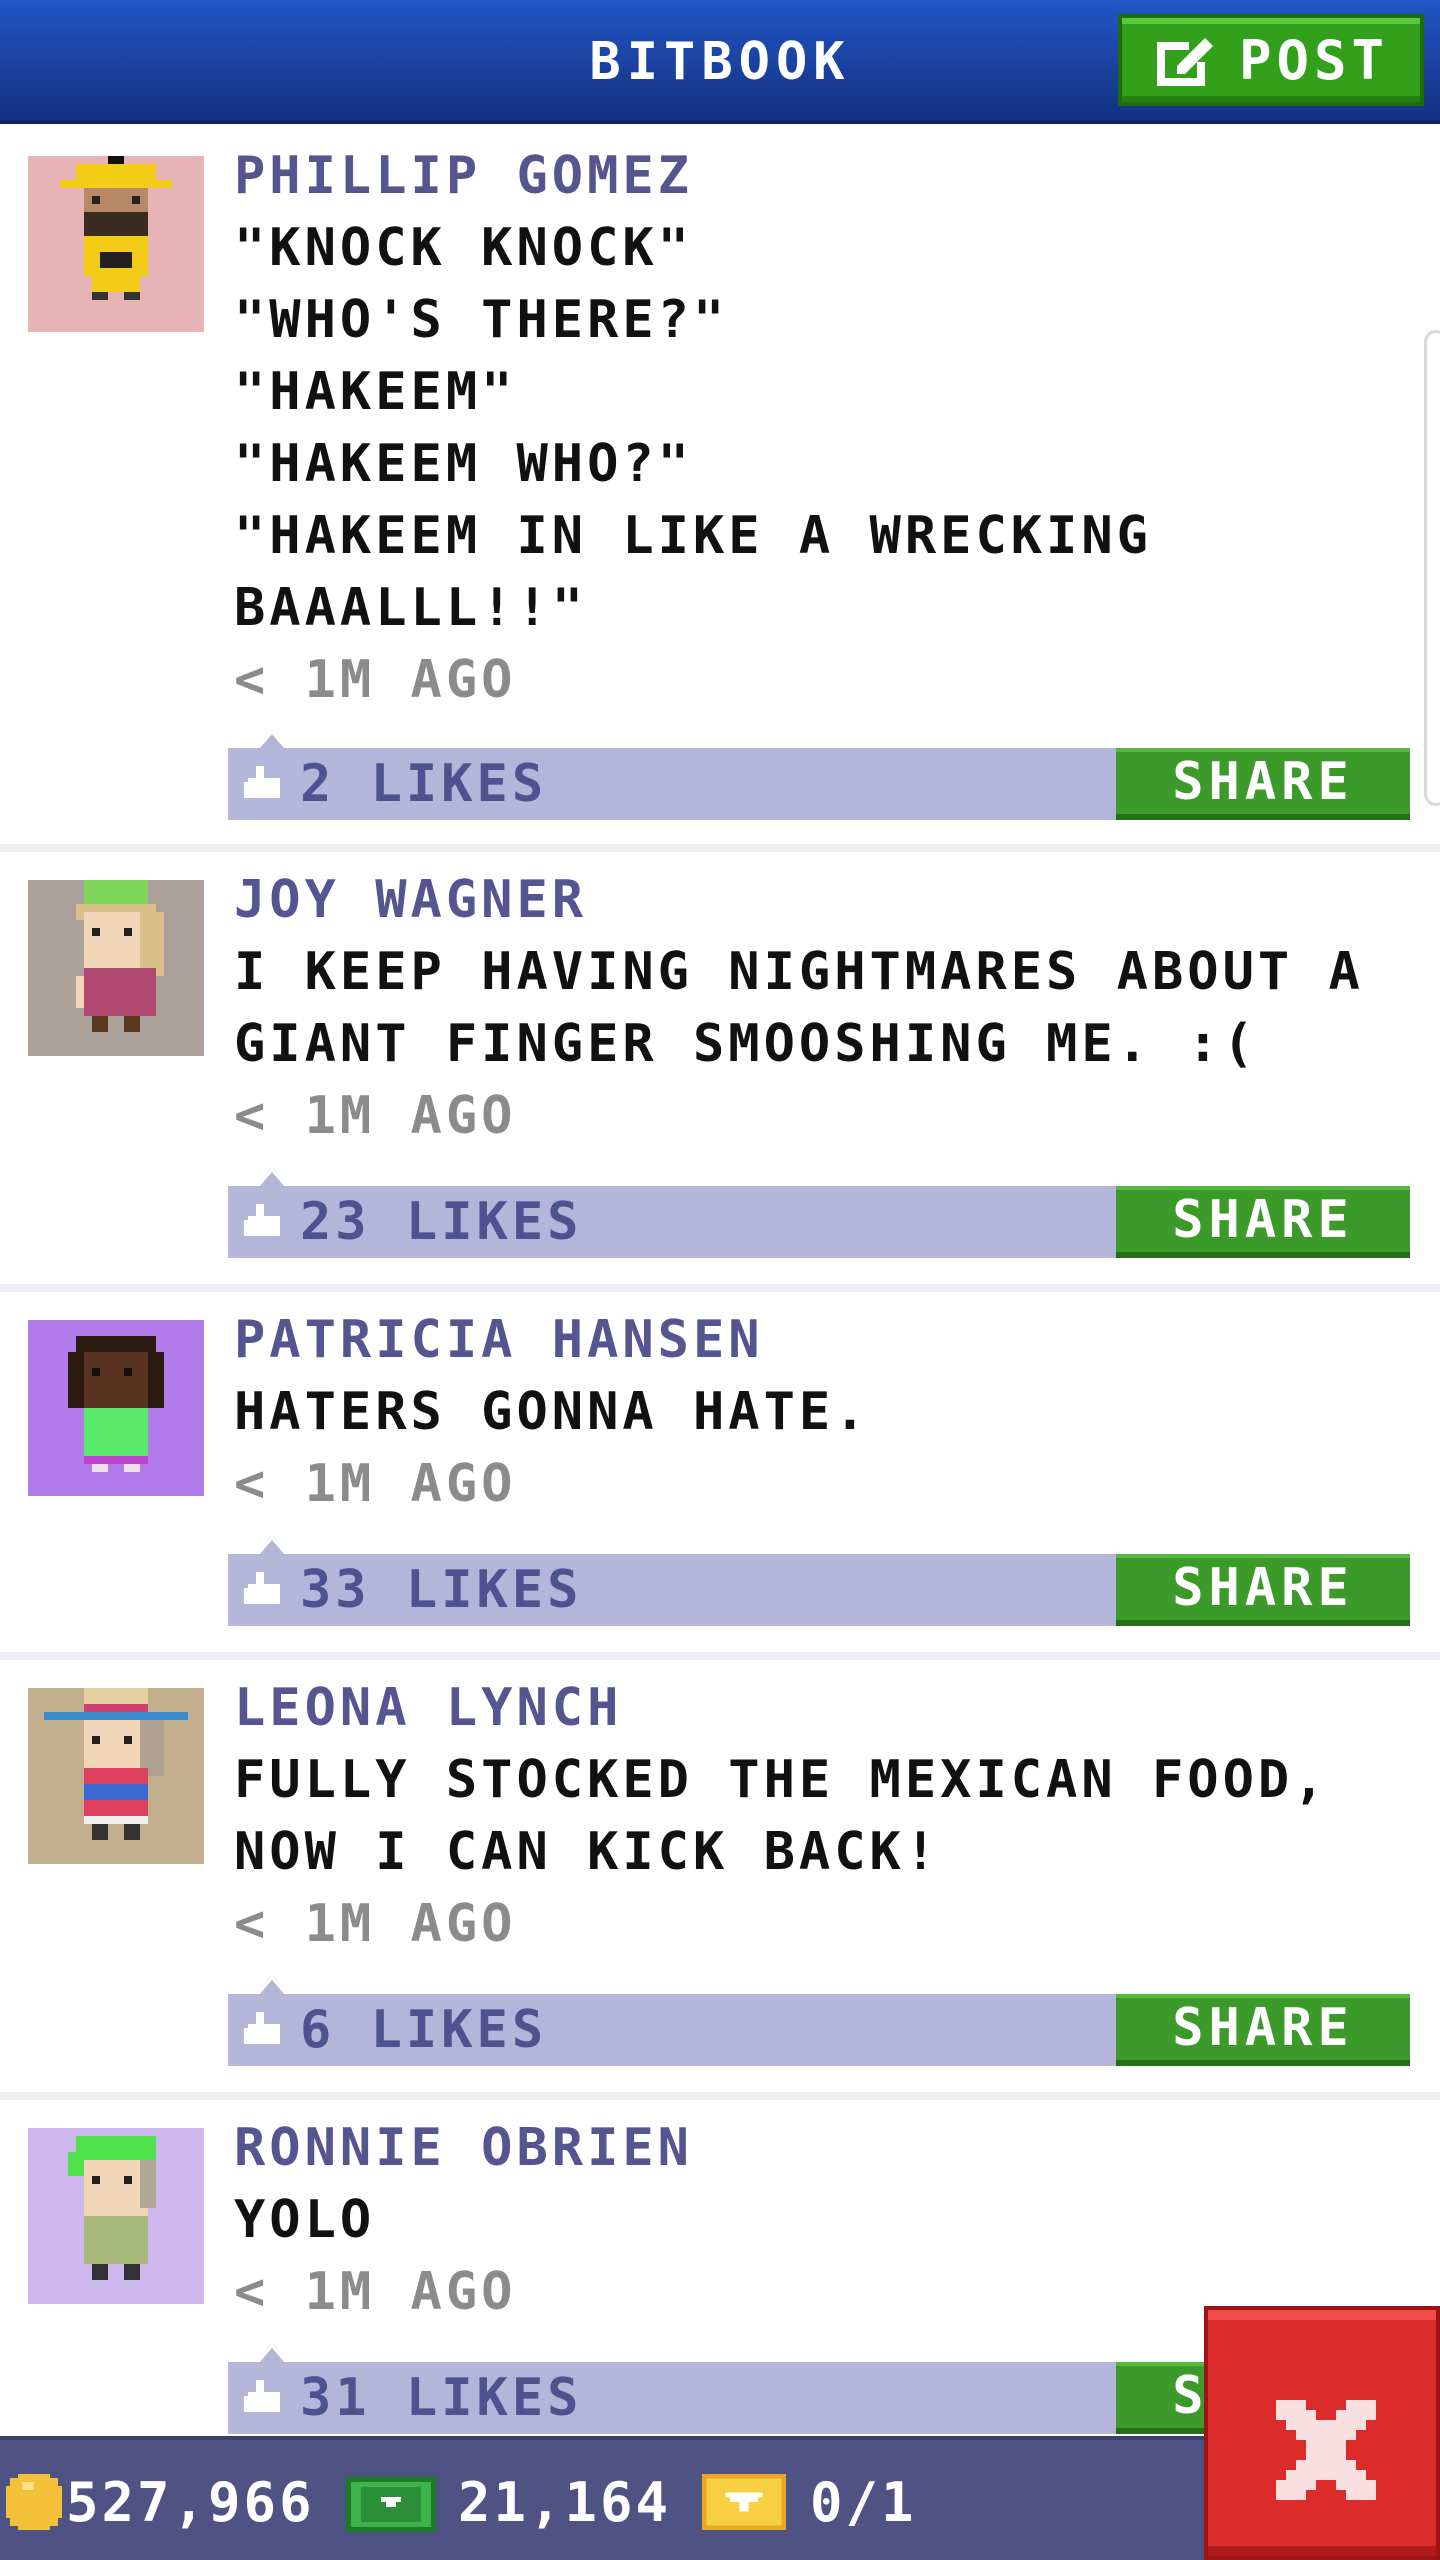 The height and width of the screenshot is (2560, 1440). Describe the element at coordinates (824, 2148) in the screenshot. I see `post-author: RONNIE OBRIEN` at that location.